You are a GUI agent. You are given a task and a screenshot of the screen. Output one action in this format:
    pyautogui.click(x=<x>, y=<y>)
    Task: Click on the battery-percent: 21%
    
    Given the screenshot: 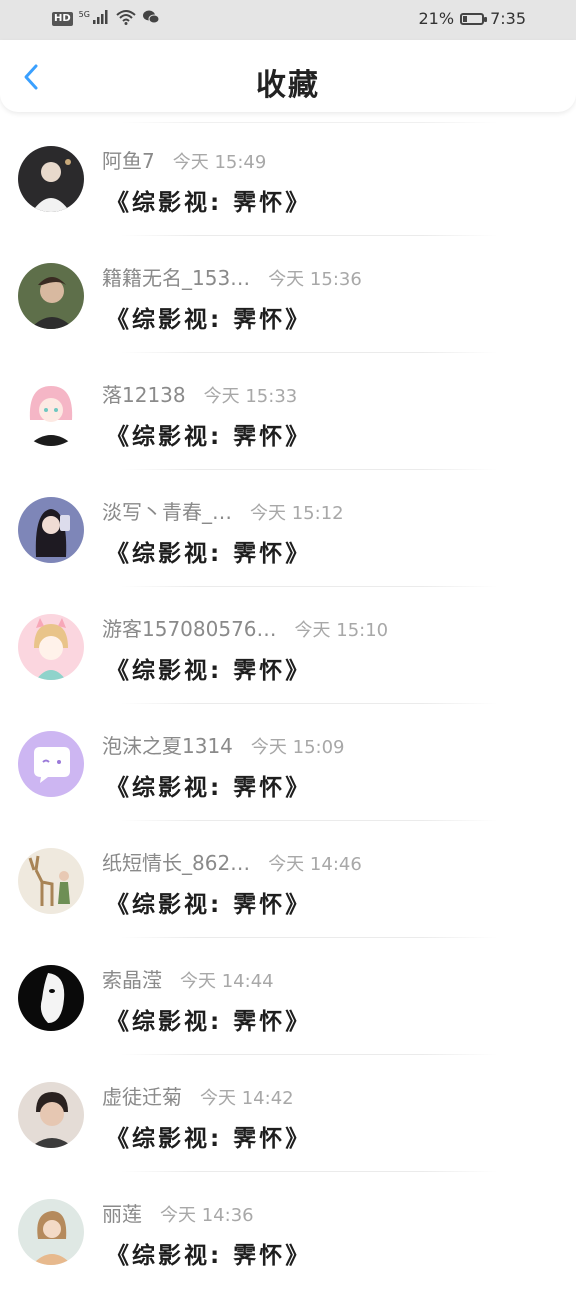 What is the action you would take?
    pyautogui.click(x=436, y=18)
    